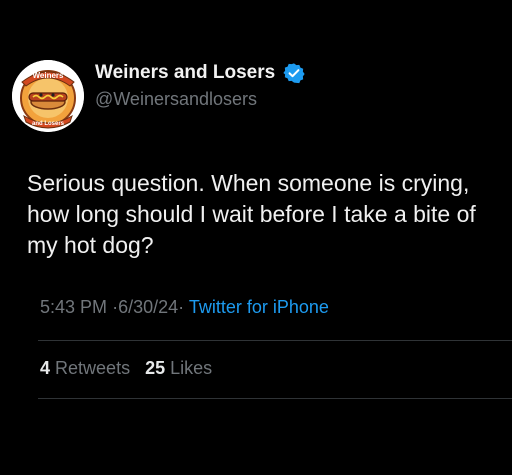 This screenshot has height=475, width=512. What do you see at coordinates (259, 307) in the screenshot?
I see `tweet-source-link: Twitter for iPhone` at bounding box center [259, 307].